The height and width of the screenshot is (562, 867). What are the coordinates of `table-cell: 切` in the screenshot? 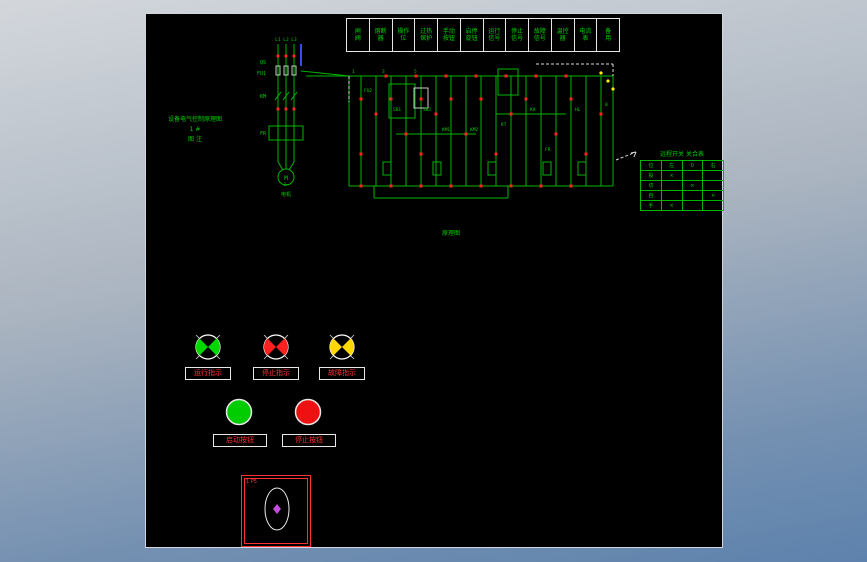 It's located at (651, 185).